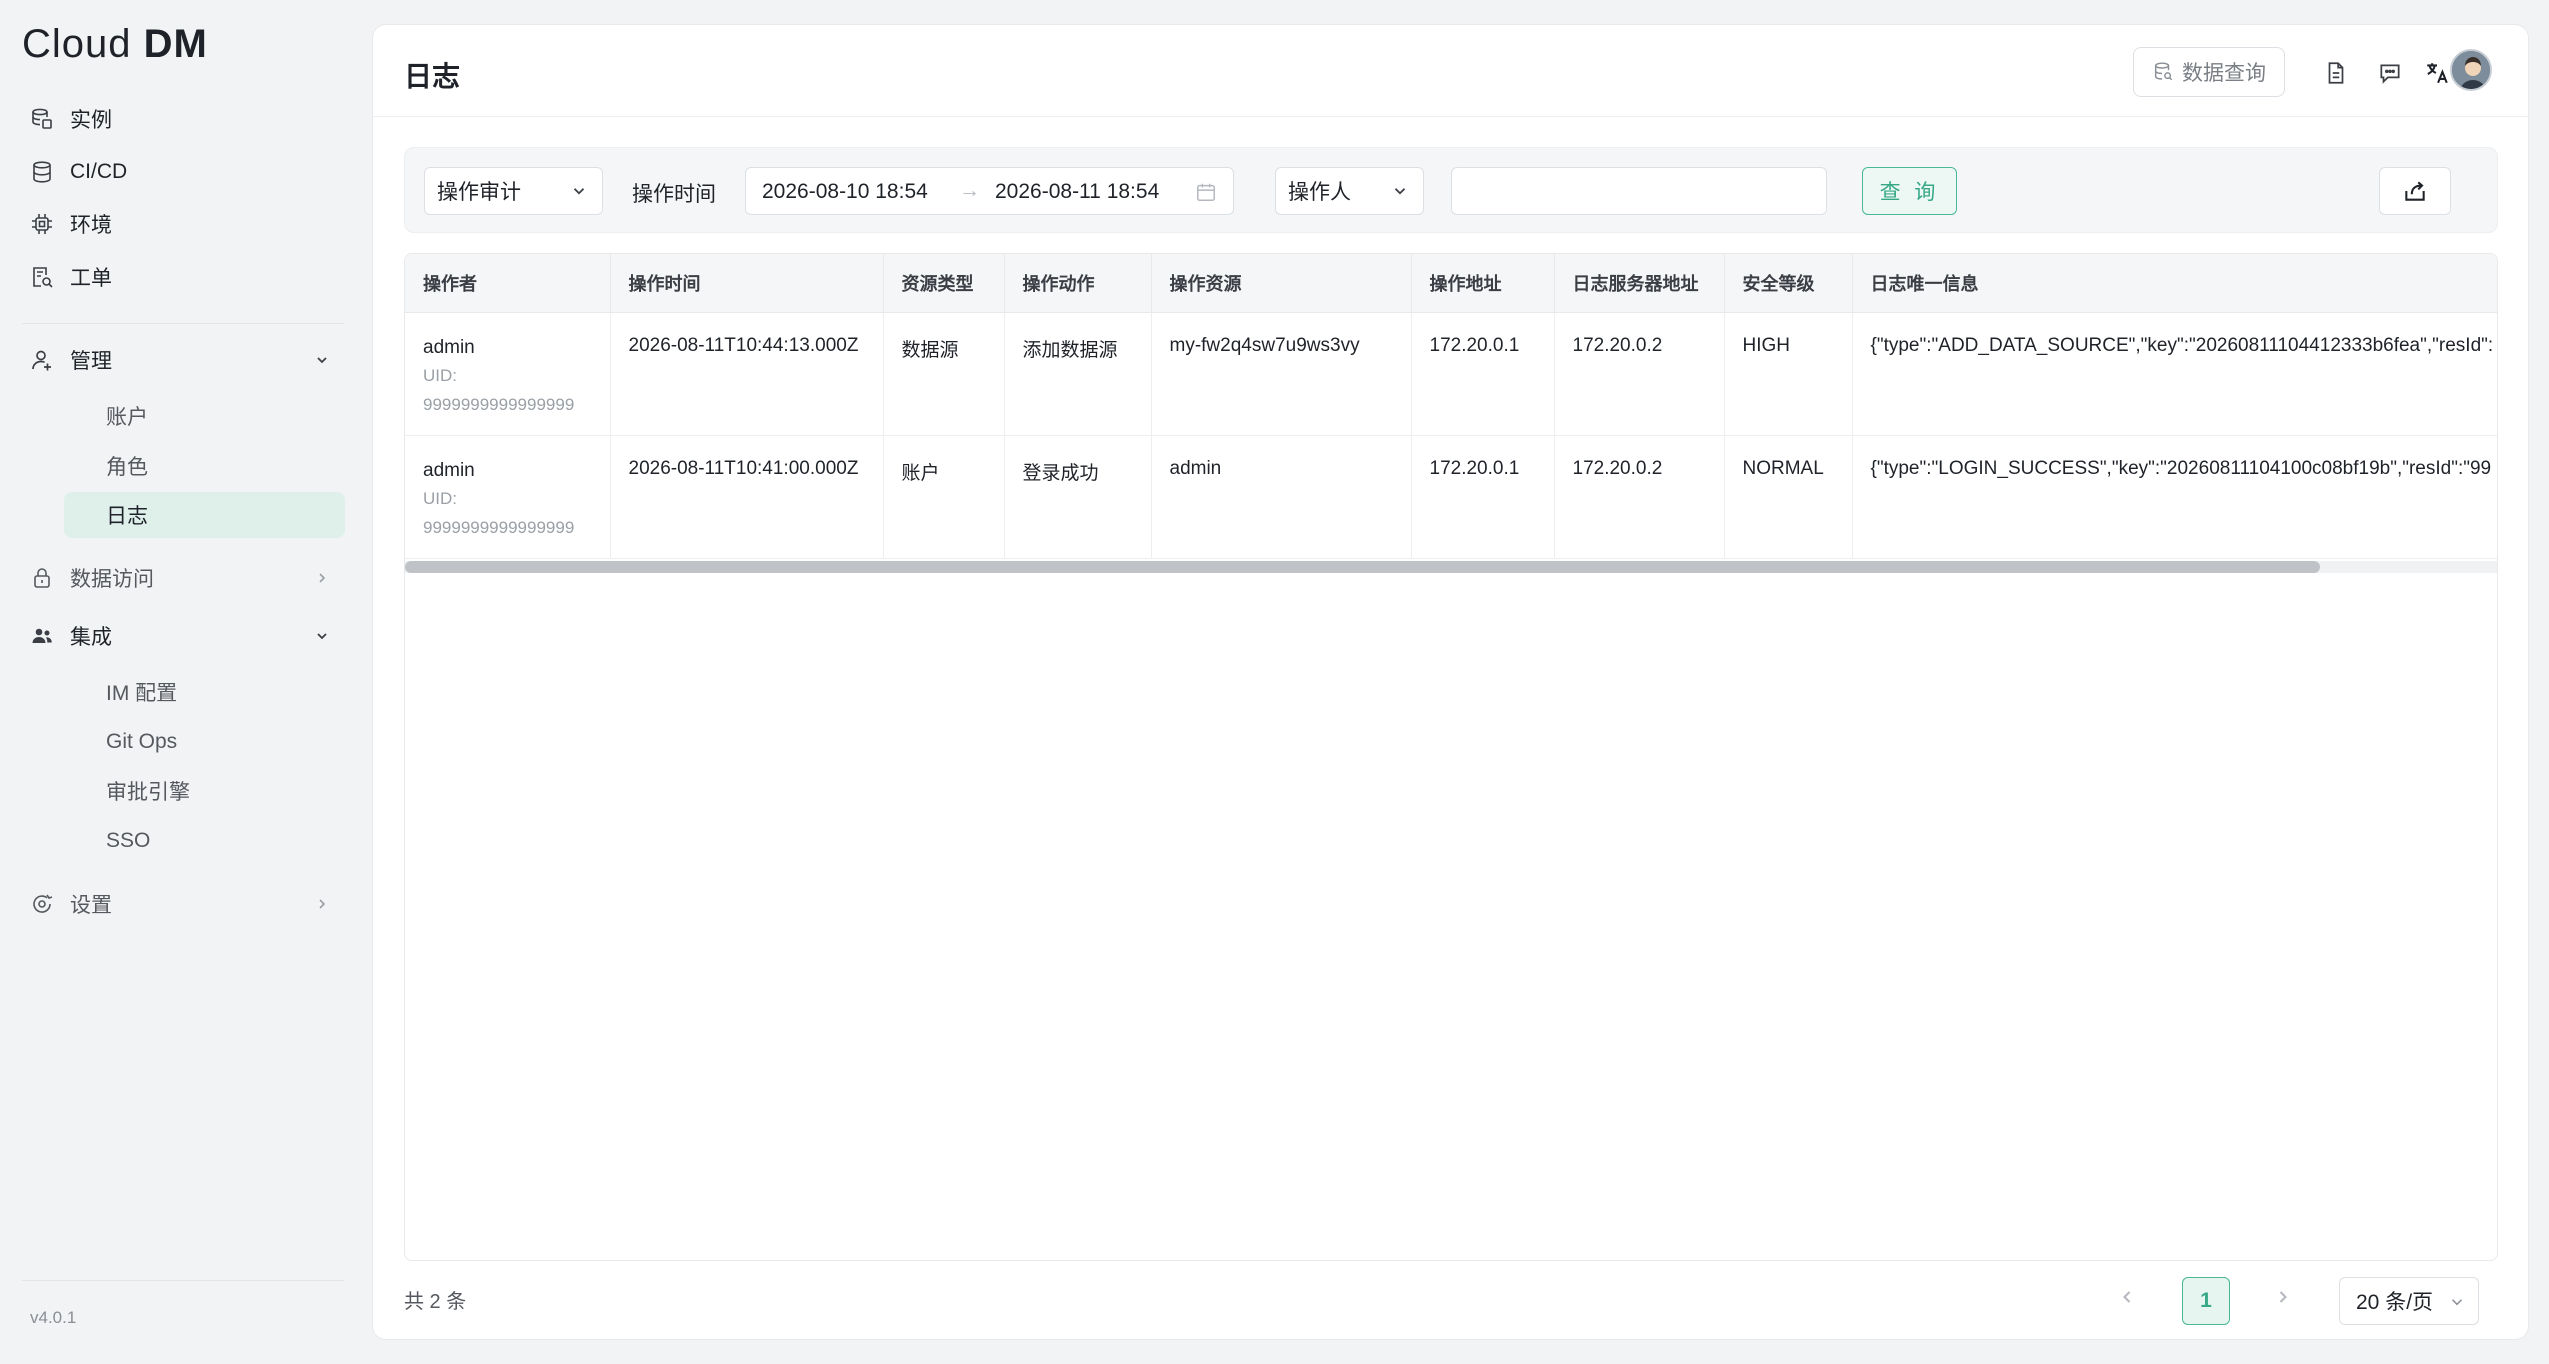 This screenshot has width=2549, height=1364. I want to click on sidebar-item-environment: 环境, so click(71, 224).